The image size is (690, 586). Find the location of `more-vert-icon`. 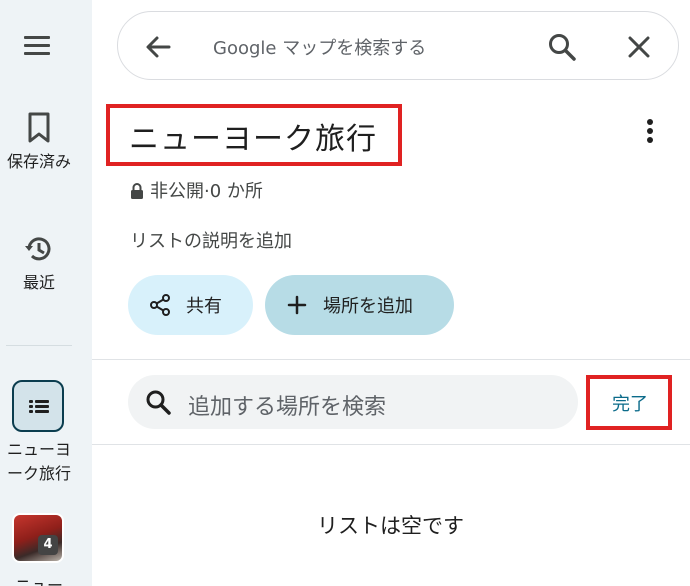

more-vert-icon is located at coordinates (650, 122).